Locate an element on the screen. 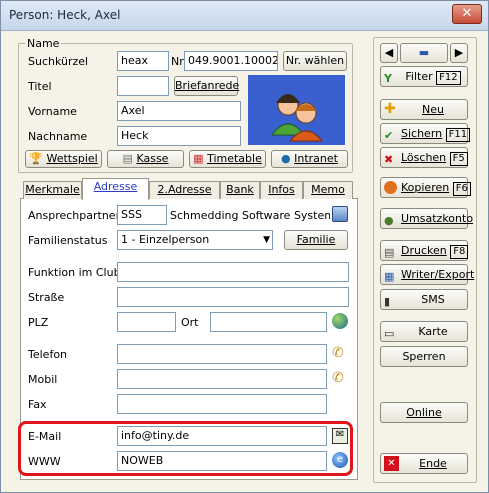 Image resolution: width=489 pixels, height=493 pixels. suchkuerzel-label: Suchkürzel is located at coordinates (58, 61).